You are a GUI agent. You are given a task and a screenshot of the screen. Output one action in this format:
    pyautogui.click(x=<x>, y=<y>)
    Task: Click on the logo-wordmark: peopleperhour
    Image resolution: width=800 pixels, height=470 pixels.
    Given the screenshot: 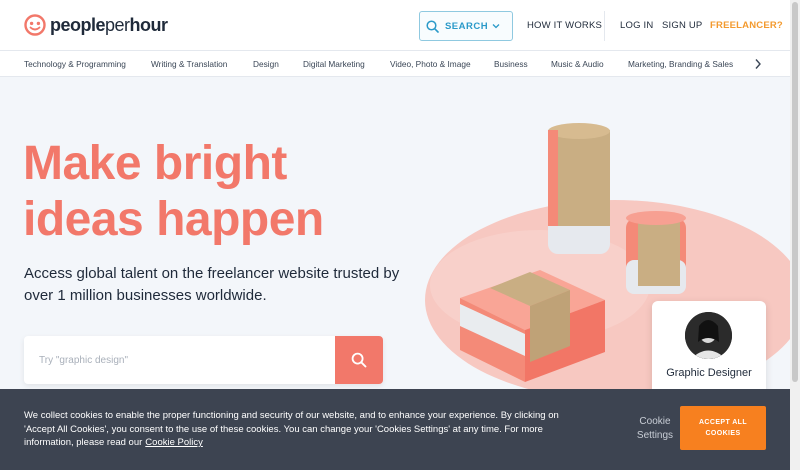 What is the action you would take?
    pyautogui.click(x=109, y=24)
    